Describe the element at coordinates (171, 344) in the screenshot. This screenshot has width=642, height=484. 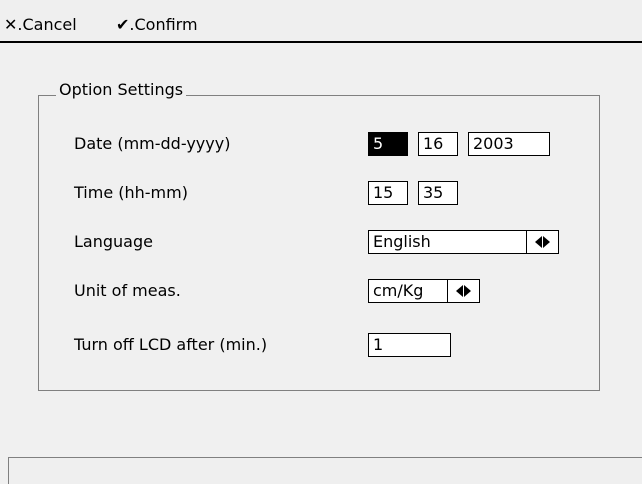
I see `lcd-timeout-label: Turn off LCD after (min.)` at that location.